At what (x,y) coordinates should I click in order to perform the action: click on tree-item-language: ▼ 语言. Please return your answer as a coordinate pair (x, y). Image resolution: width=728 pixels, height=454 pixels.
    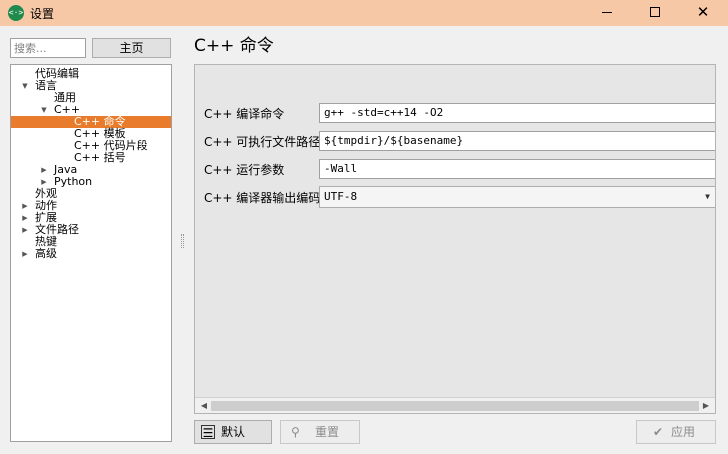
    Looking at the image, I should click on (91, 86).